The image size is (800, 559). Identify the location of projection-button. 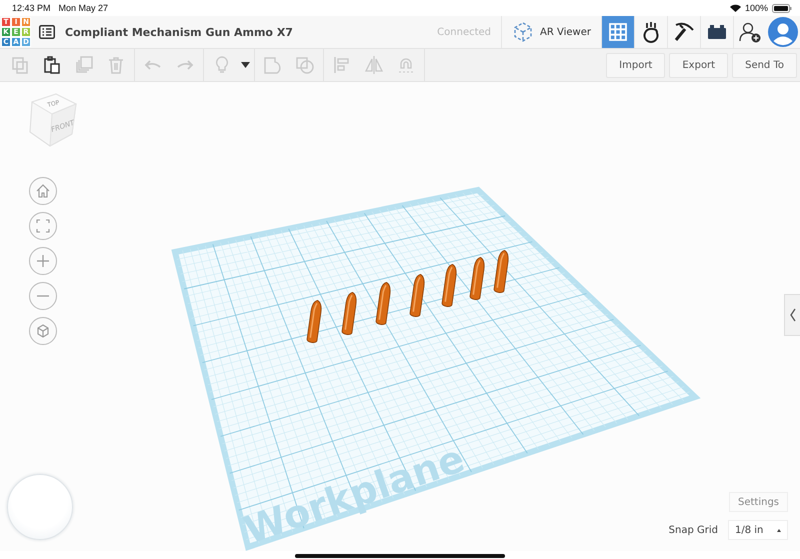
(43, 331).